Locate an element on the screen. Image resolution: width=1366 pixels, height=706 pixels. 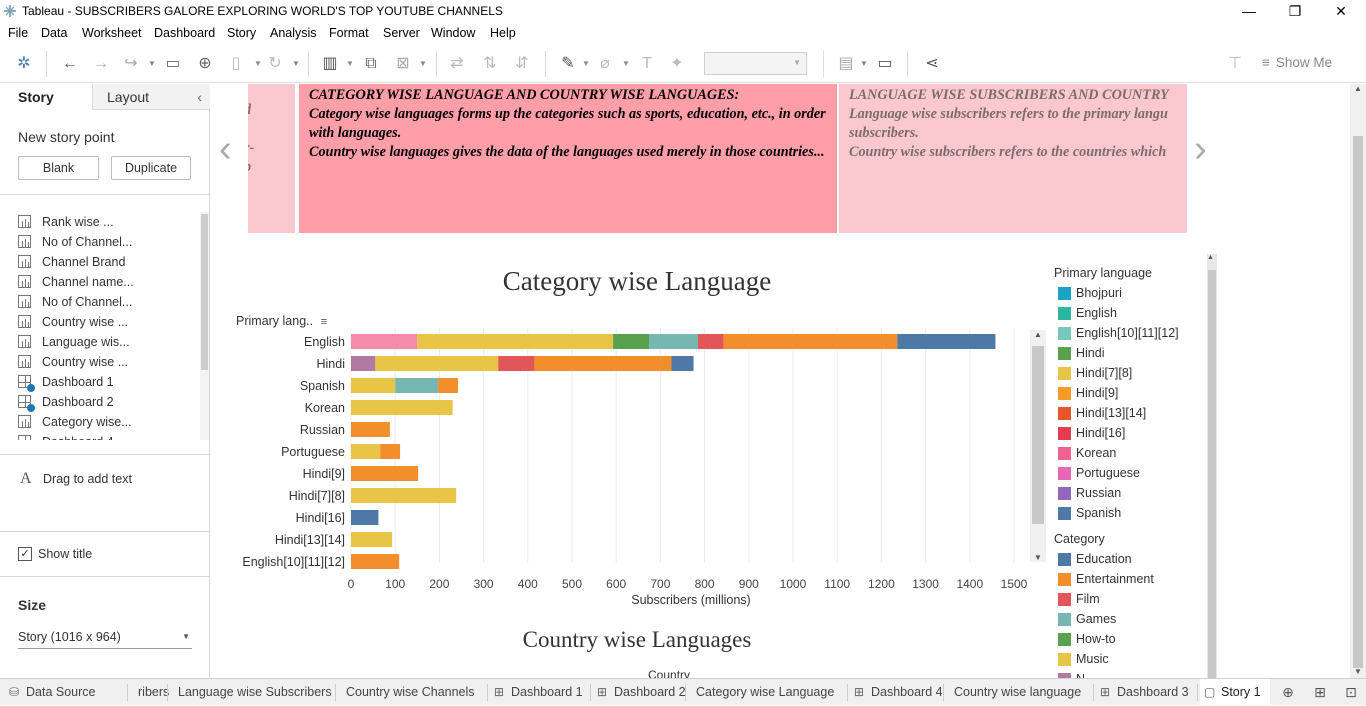
sheet-list-scrollbar is located at coordinates (204, 326).